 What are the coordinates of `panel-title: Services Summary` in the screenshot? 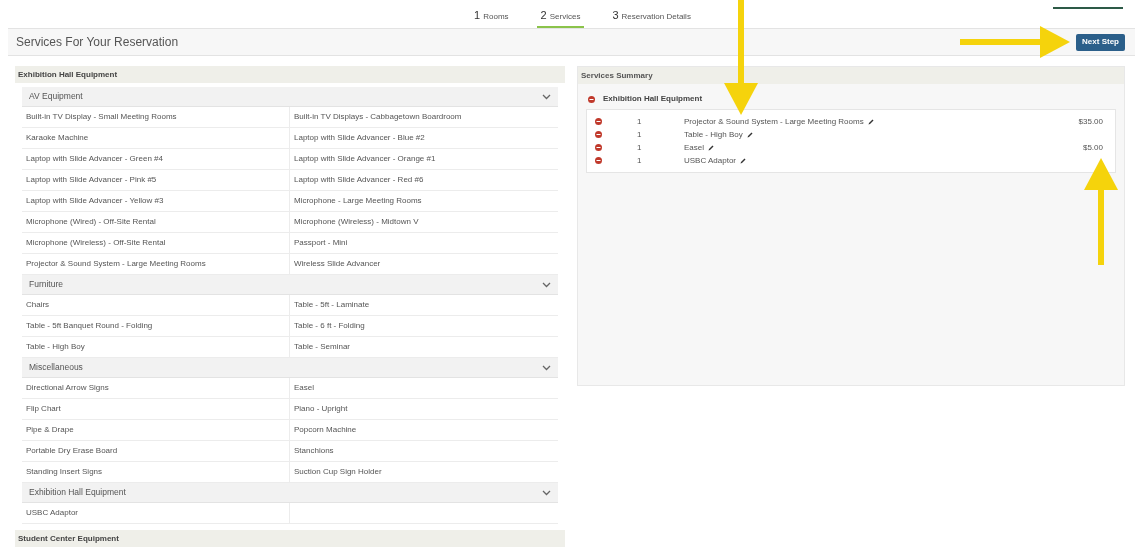 It's located at (851, 75).